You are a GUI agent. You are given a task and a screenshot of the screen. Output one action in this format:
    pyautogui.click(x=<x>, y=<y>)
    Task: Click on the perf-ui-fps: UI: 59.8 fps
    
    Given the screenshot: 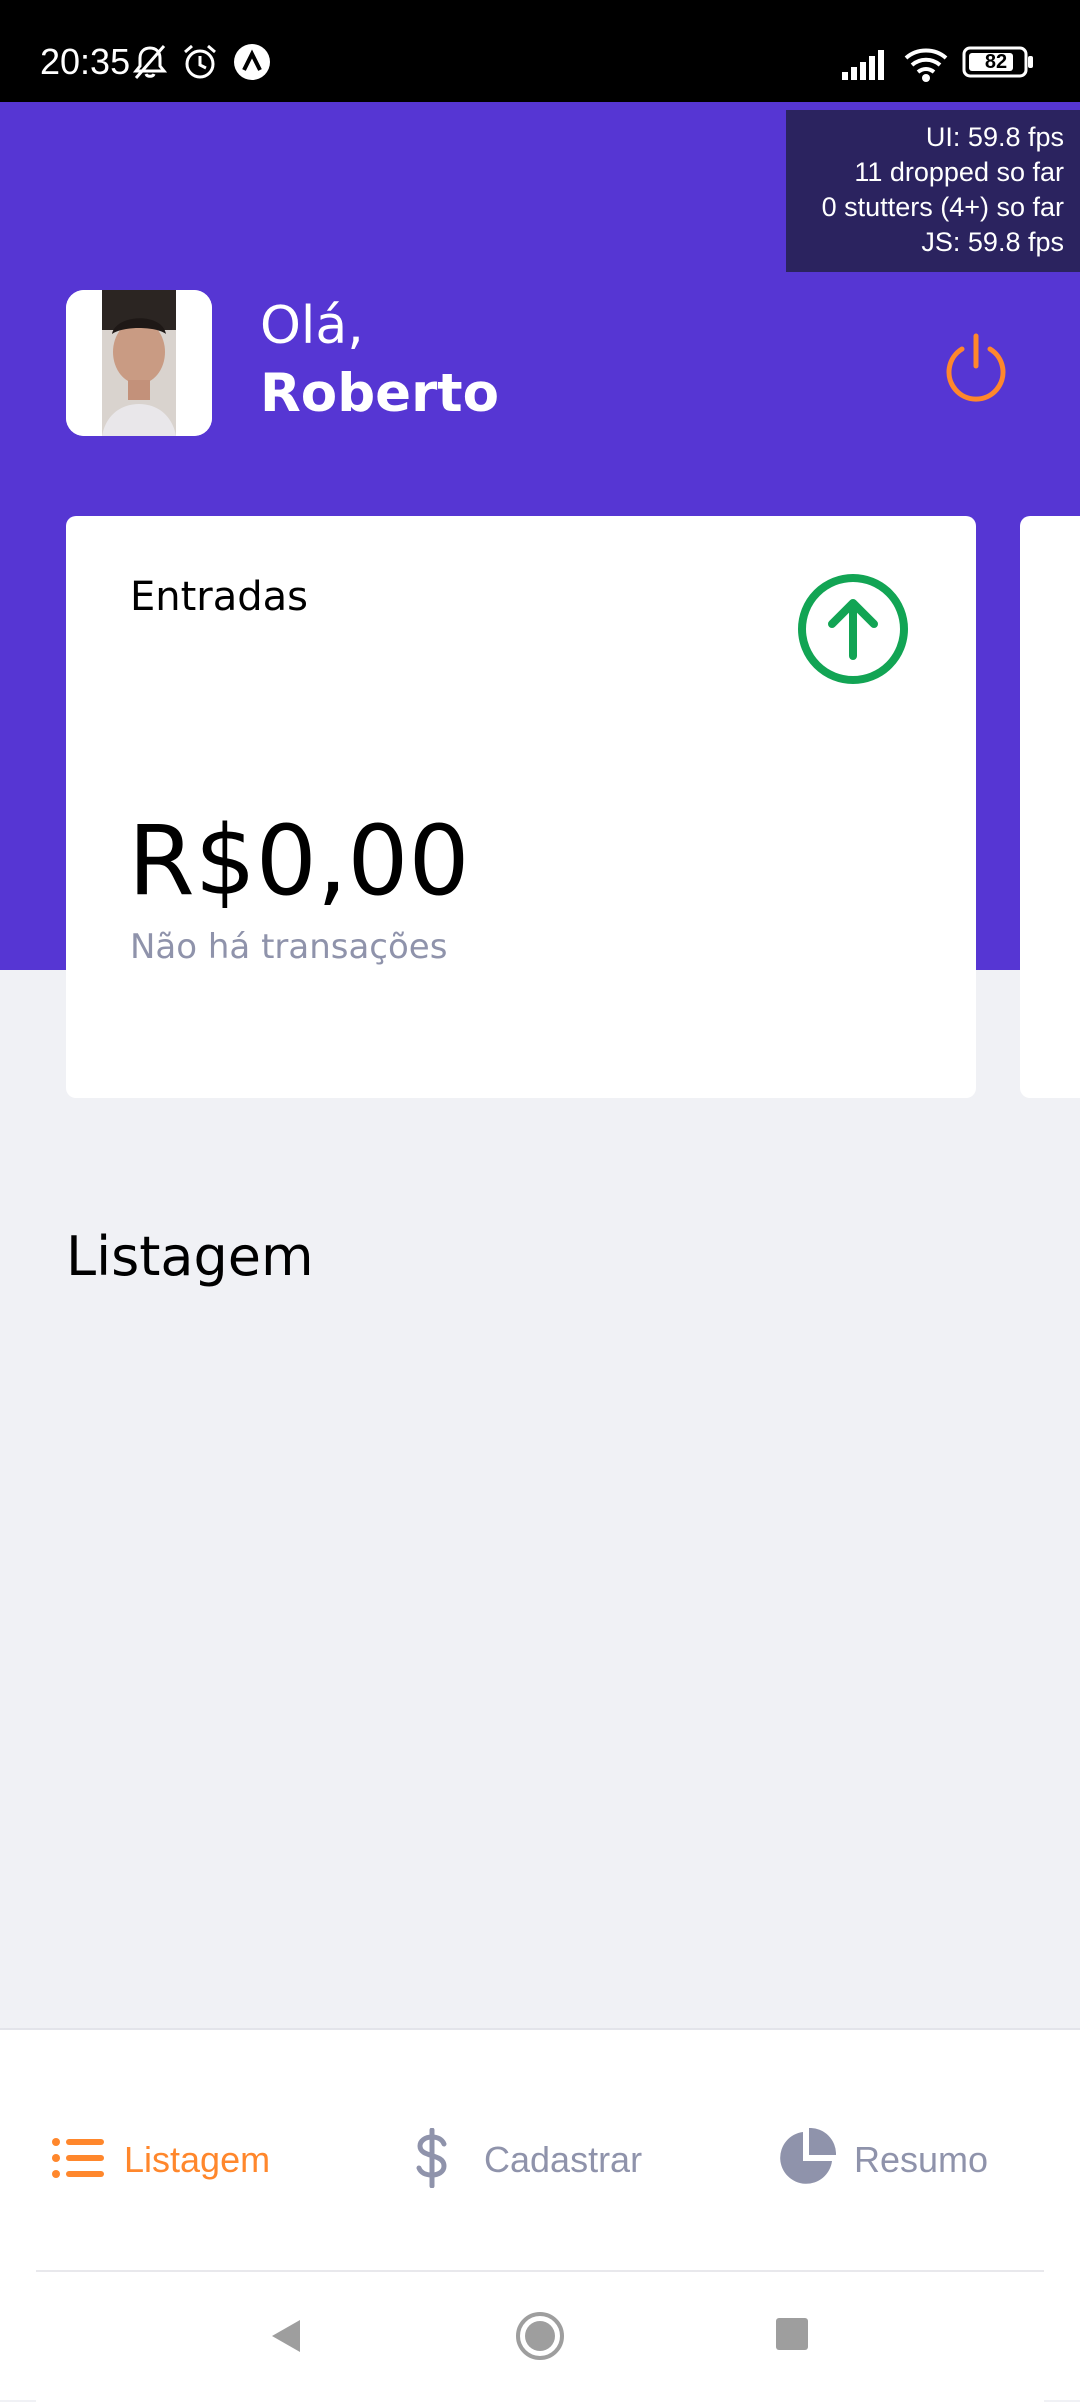 What is the action you would take?
    pyautogui.click(x=994, y=137)
    